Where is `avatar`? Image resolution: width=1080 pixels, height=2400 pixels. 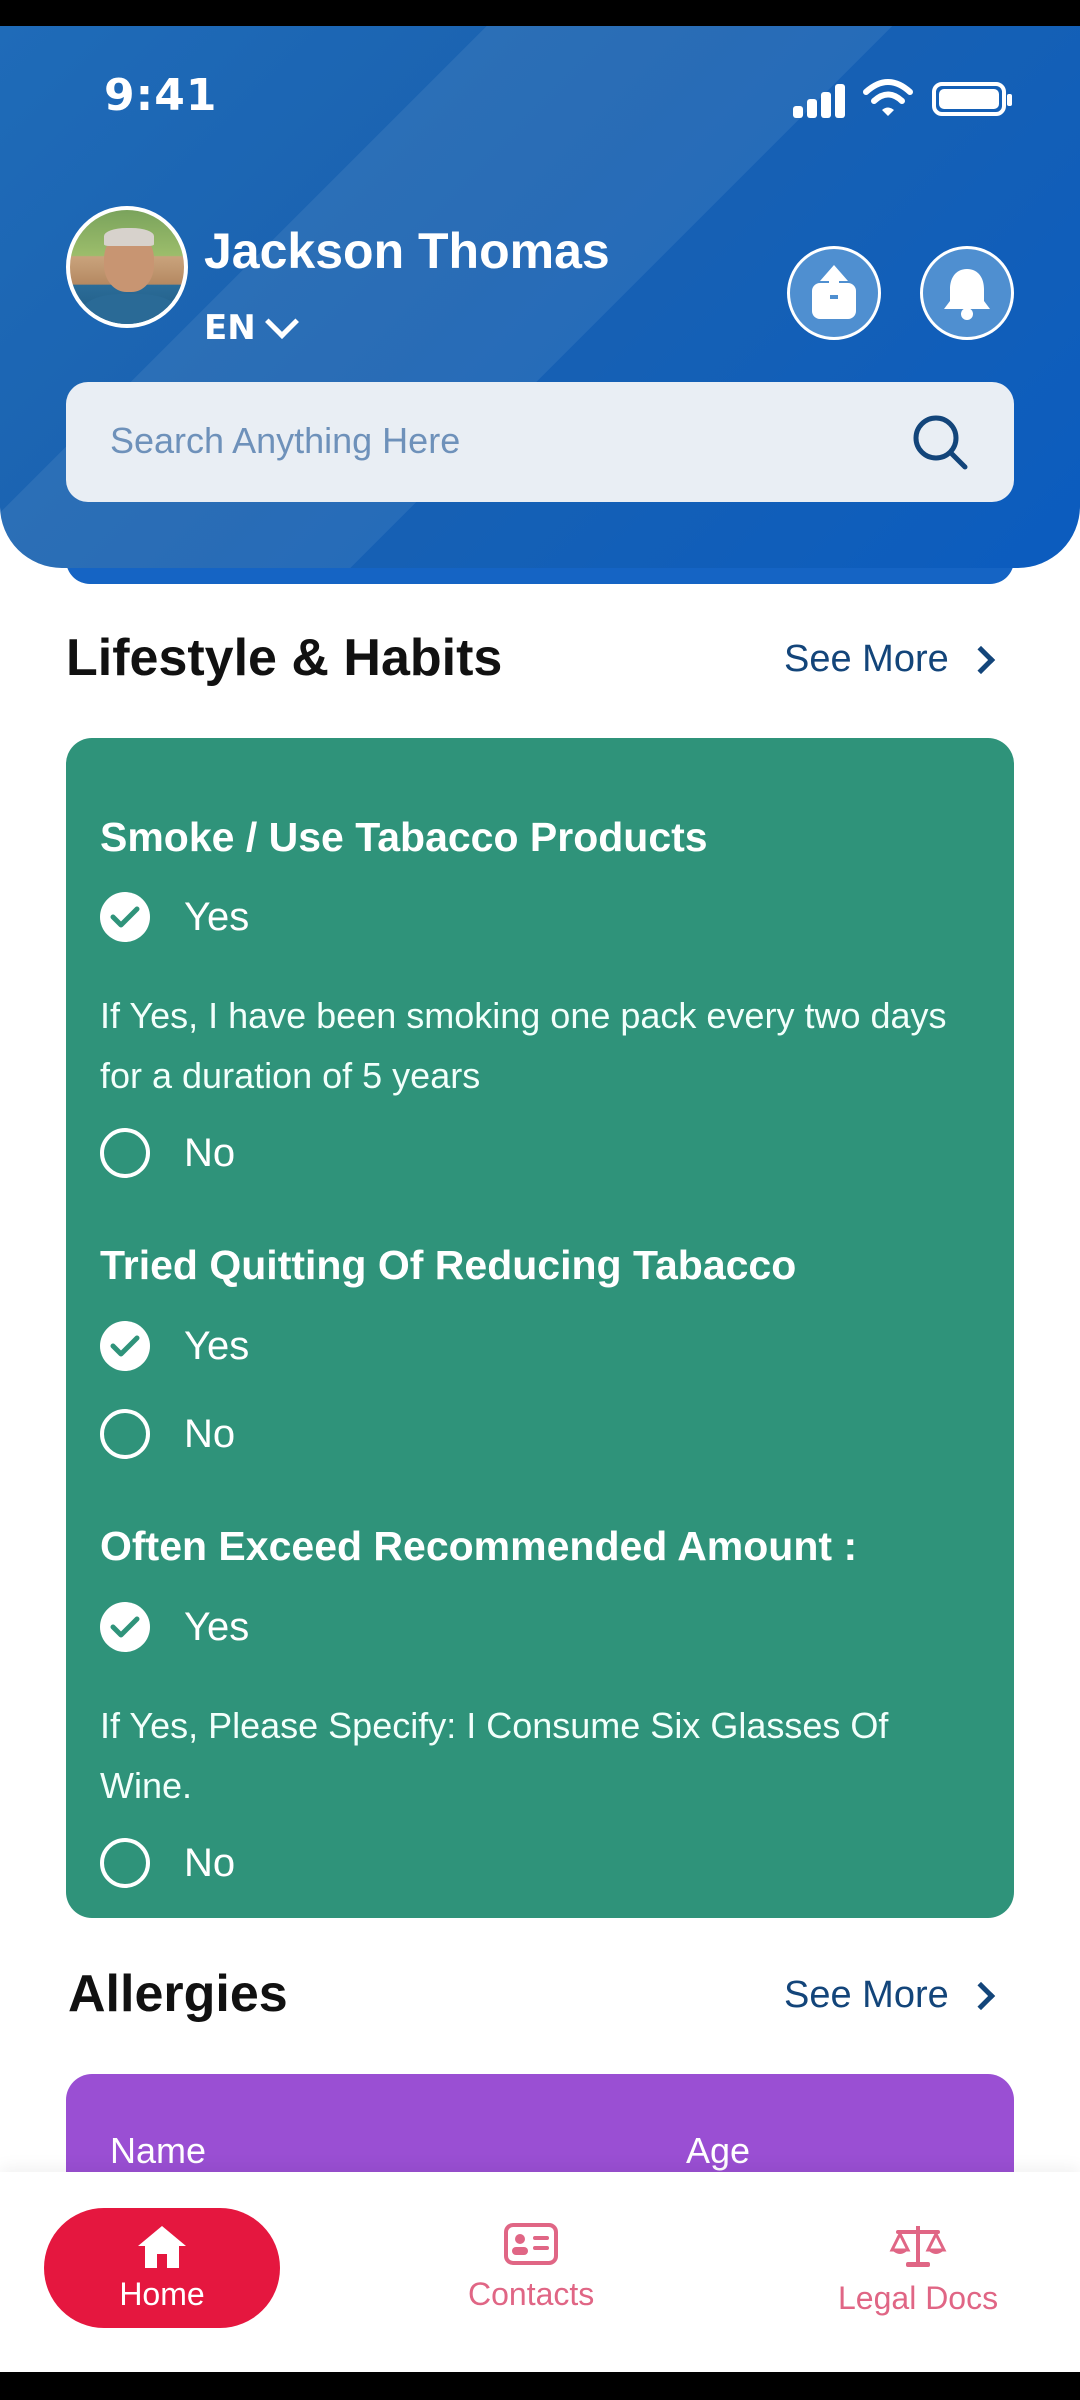
avatar is located at coordinates (127, 267).